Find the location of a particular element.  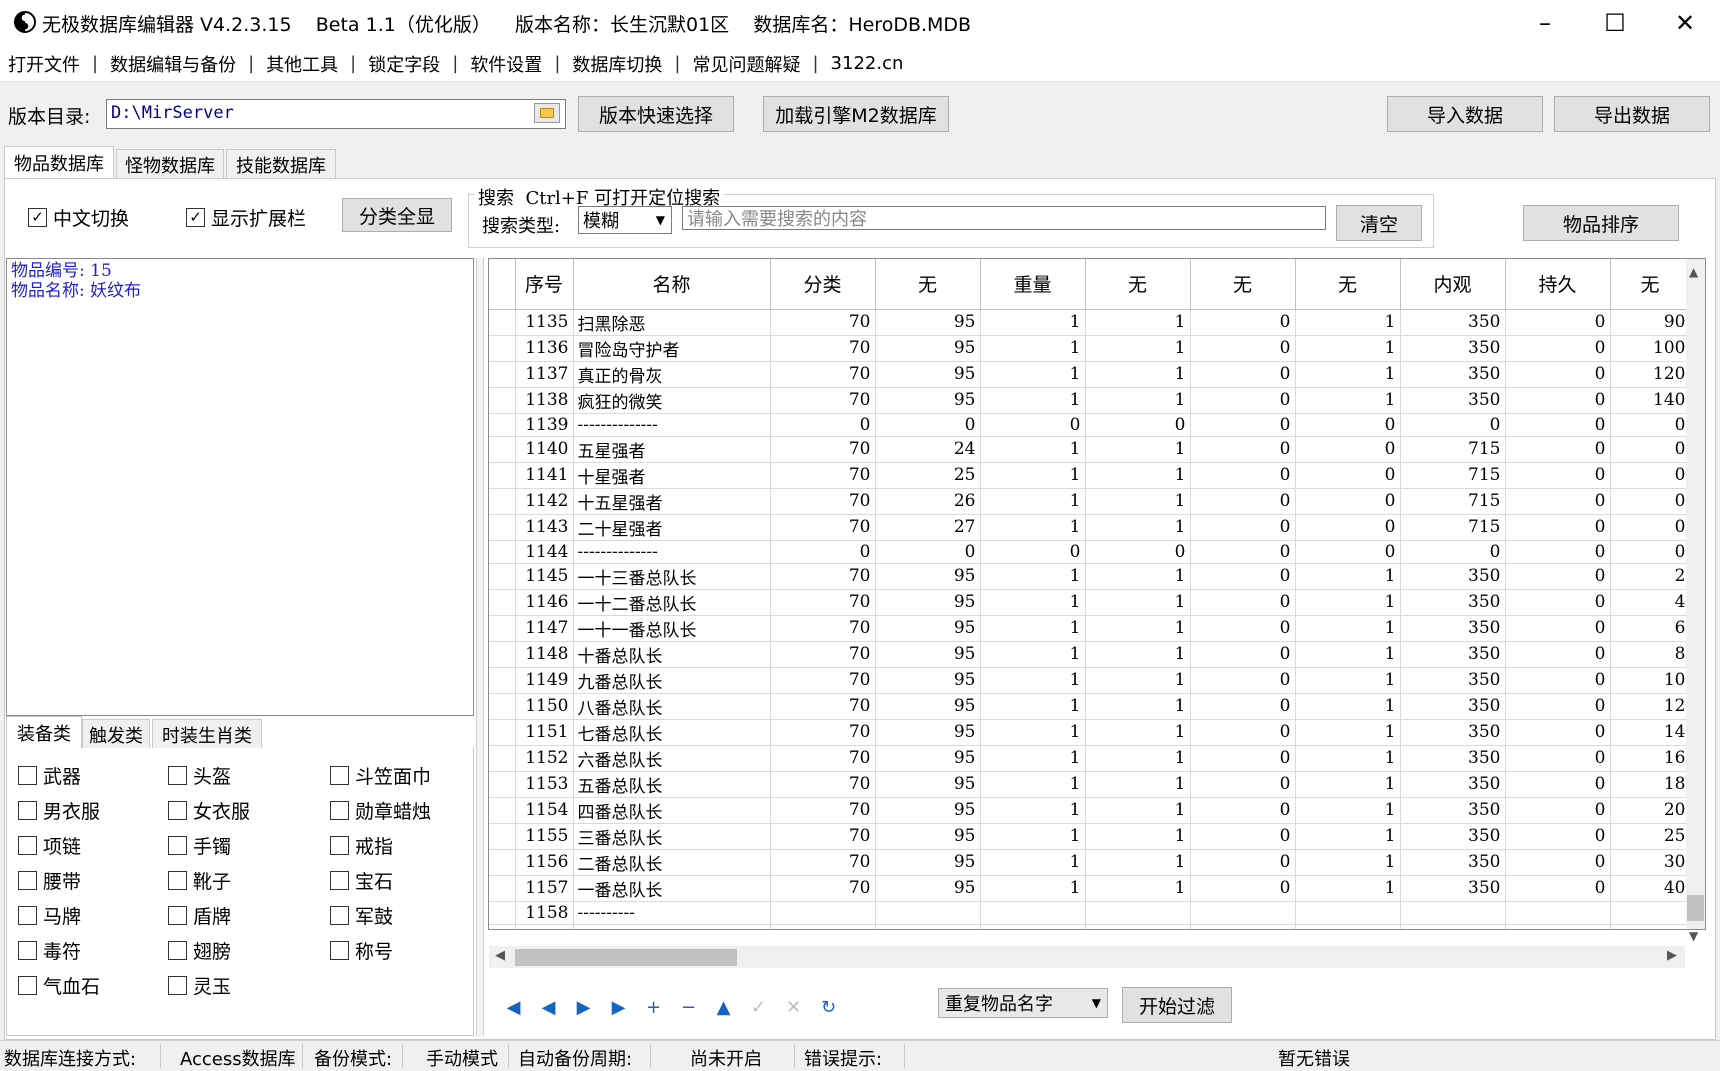

column-header: 持久 is located at coordinates (1558, 284).